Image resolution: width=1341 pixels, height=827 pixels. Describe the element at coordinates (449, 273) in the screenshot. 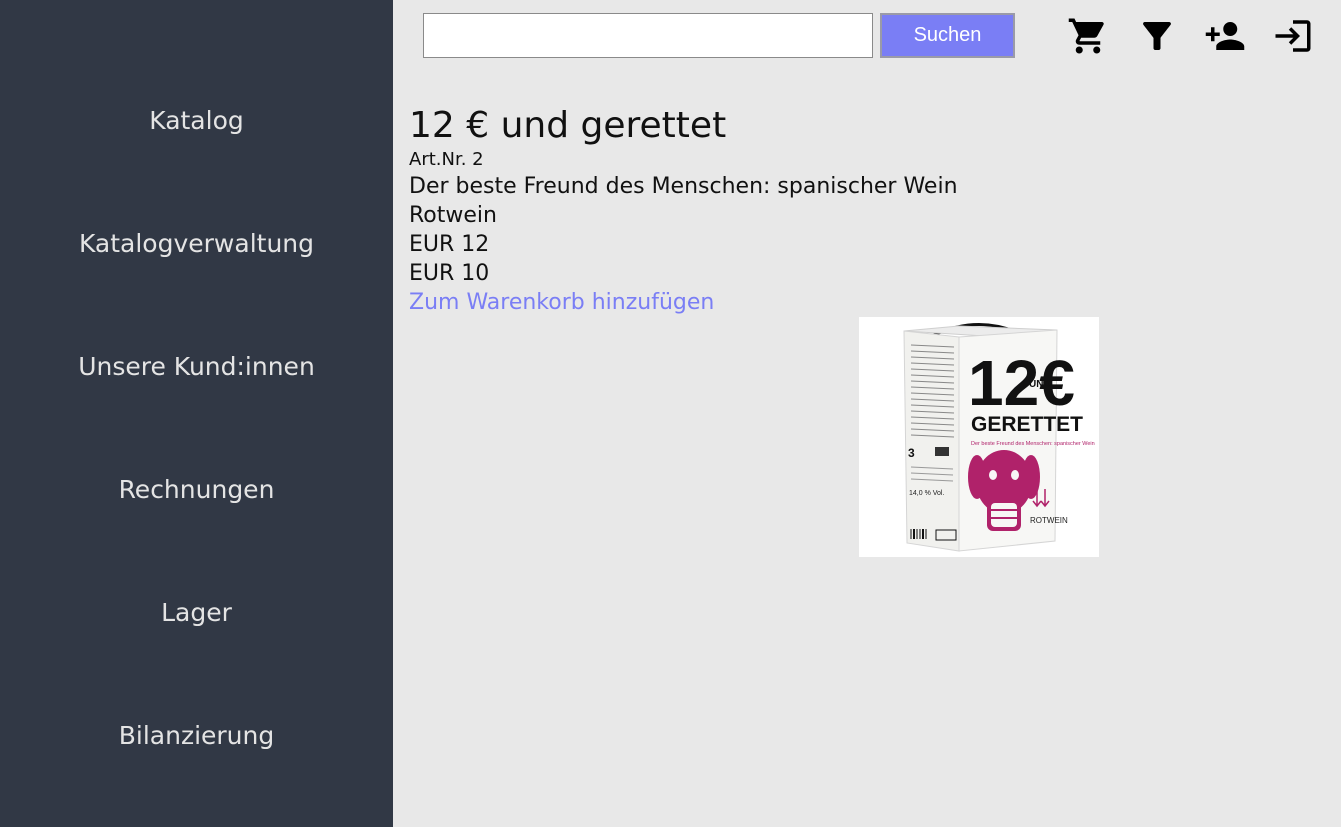

I see `product-price-secondary: EUR 10` at that location.